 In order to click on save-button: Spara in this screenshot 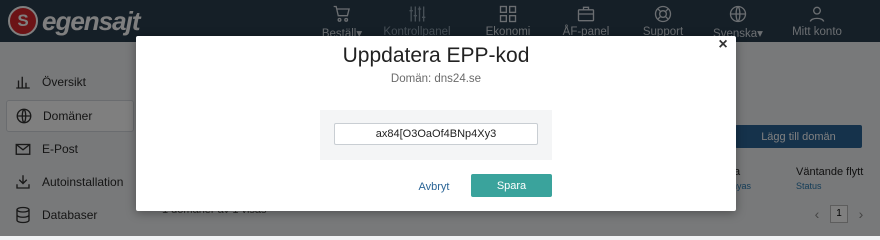, I will do `click(511, 185)`.